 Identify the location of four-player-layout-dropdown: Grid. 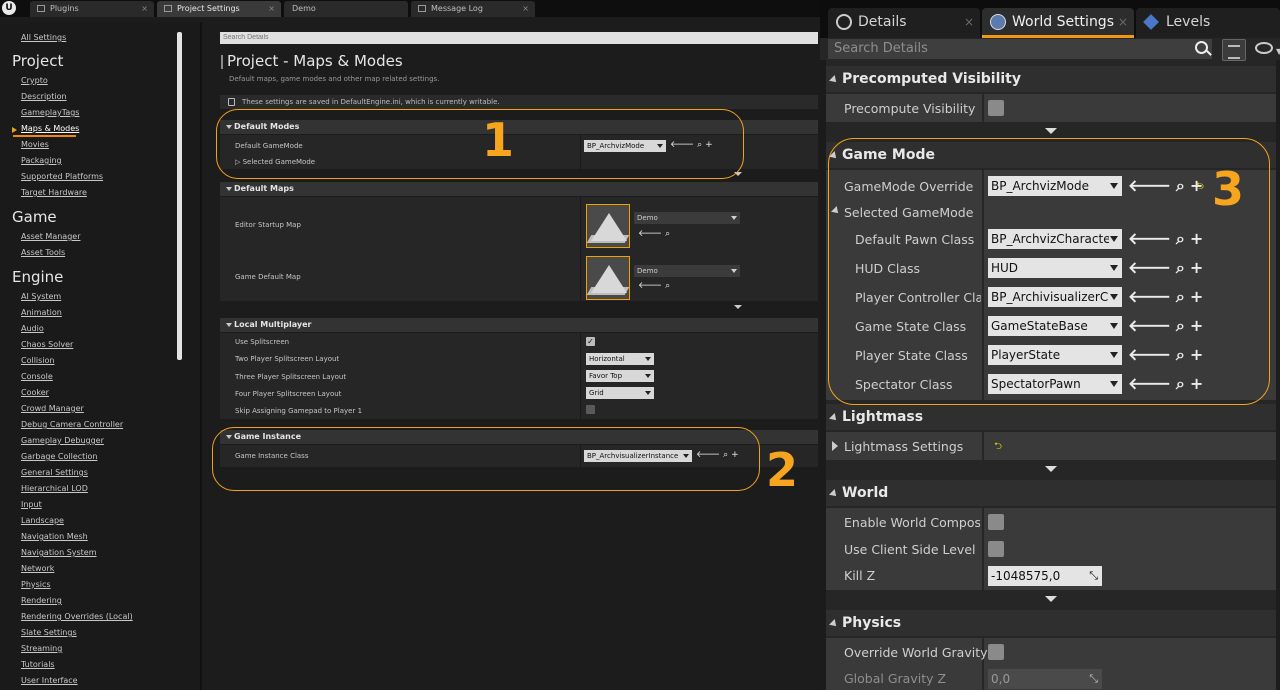
(620, 393).